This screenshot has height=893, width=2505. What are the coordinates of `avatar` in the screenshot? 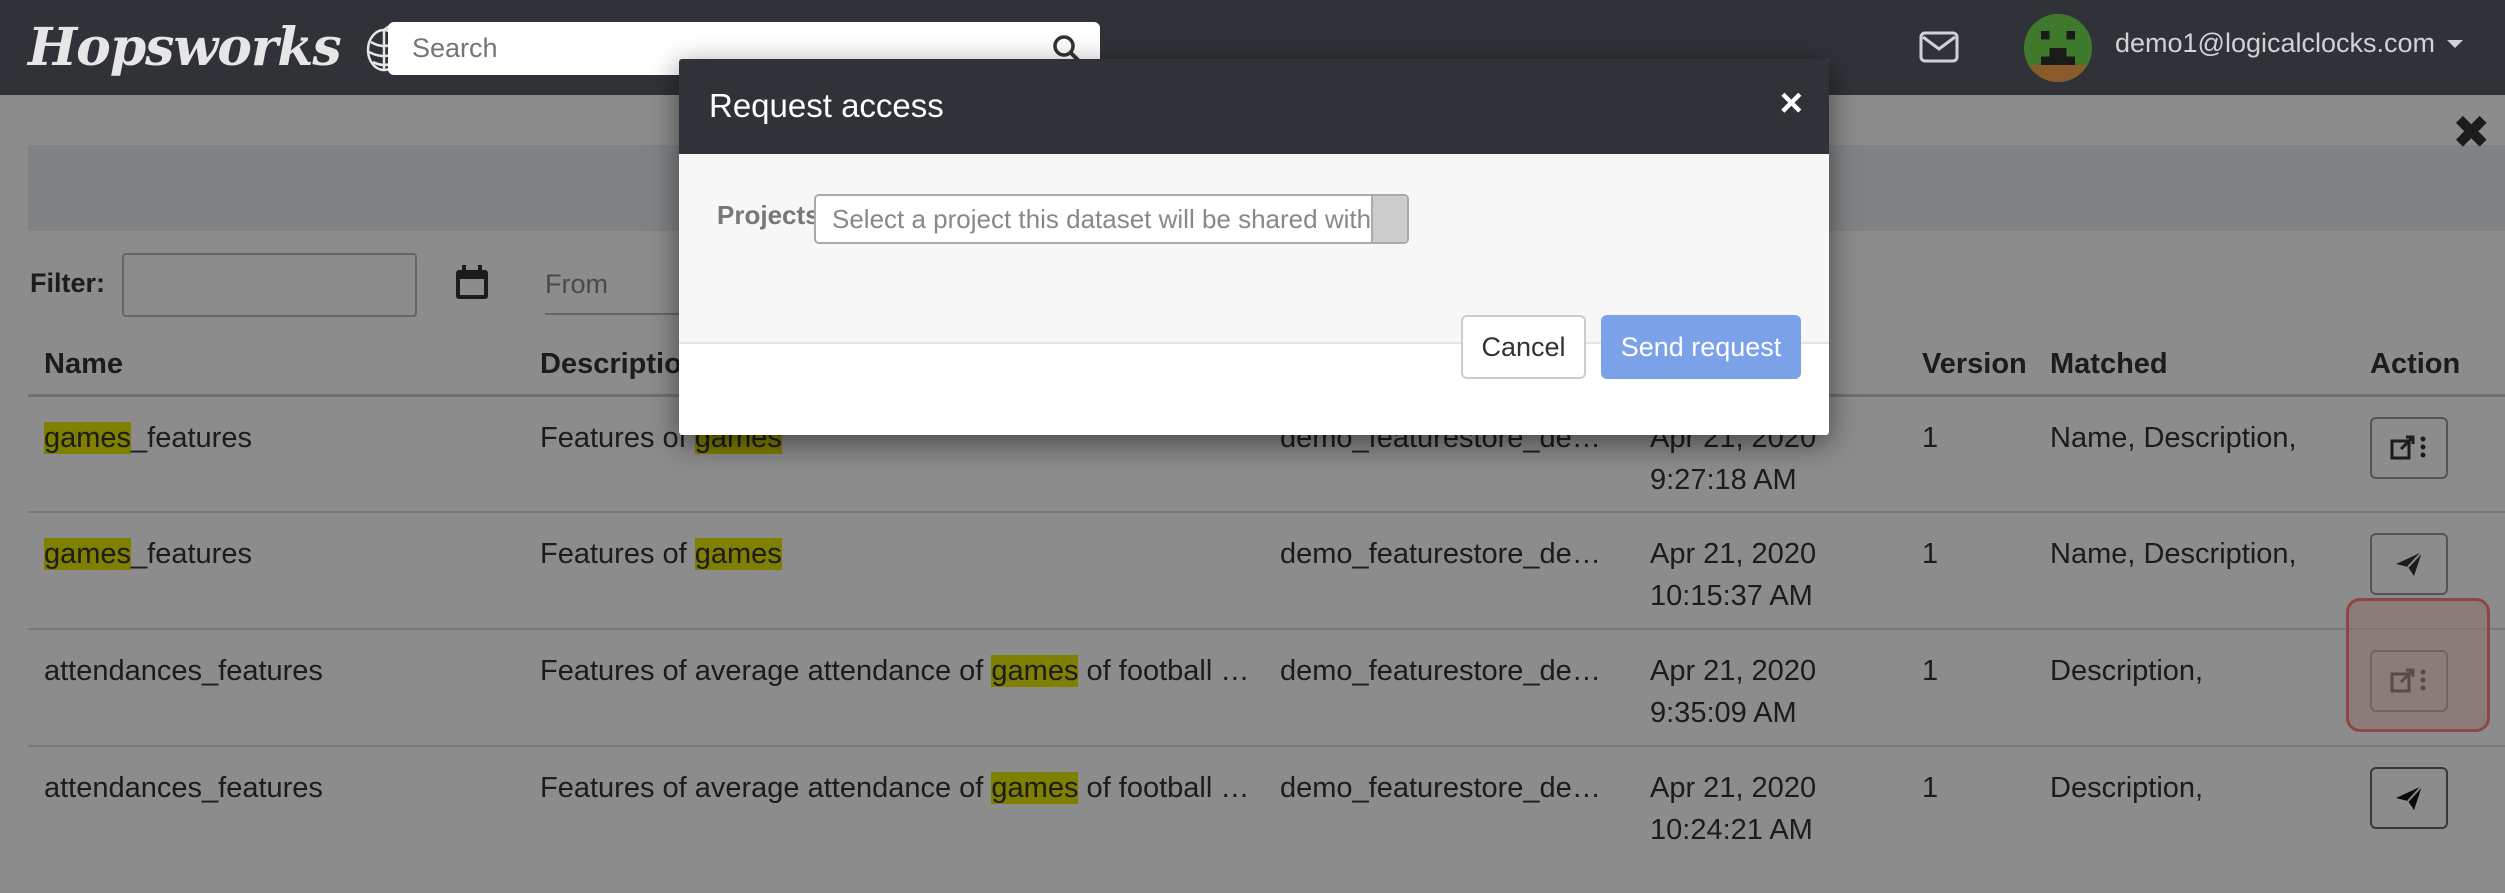 It's located at (2058, 48).